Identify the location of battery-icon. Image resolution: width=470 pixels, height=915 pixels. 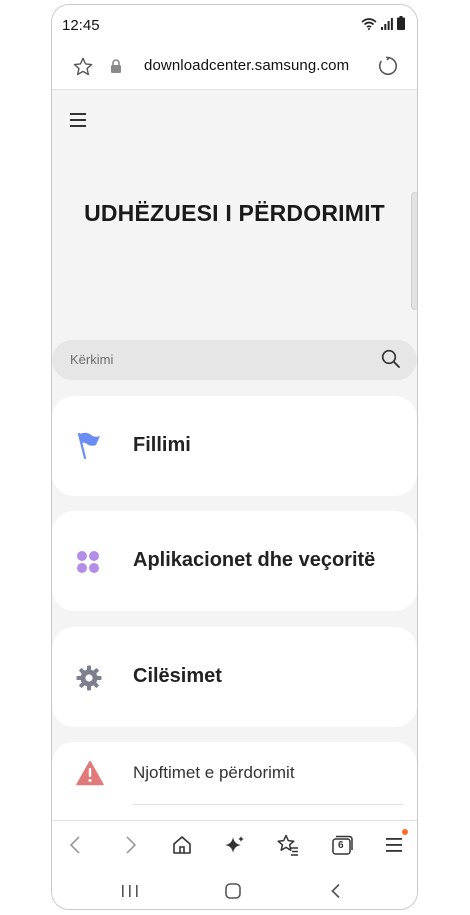
(401, 23).